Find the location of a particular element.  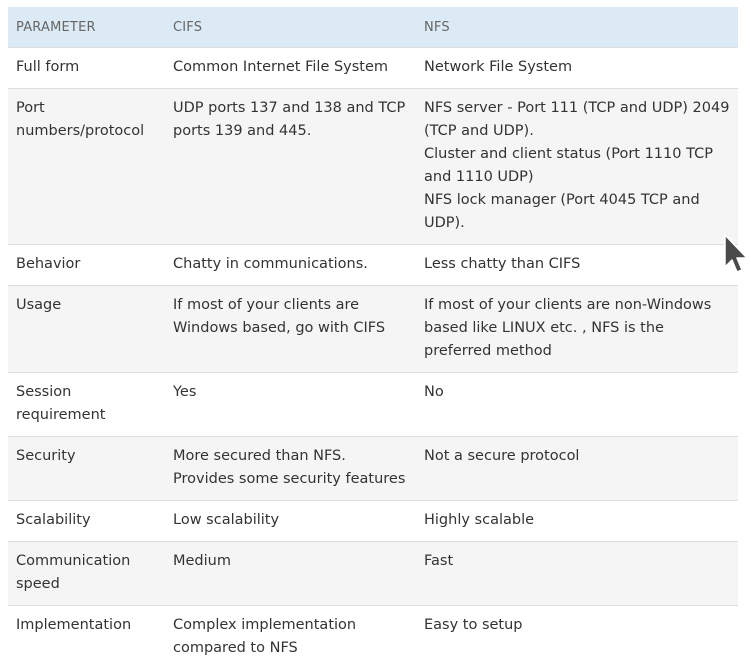

cell-line: Less chatty than CIFS is located at coordinates (577, 264).